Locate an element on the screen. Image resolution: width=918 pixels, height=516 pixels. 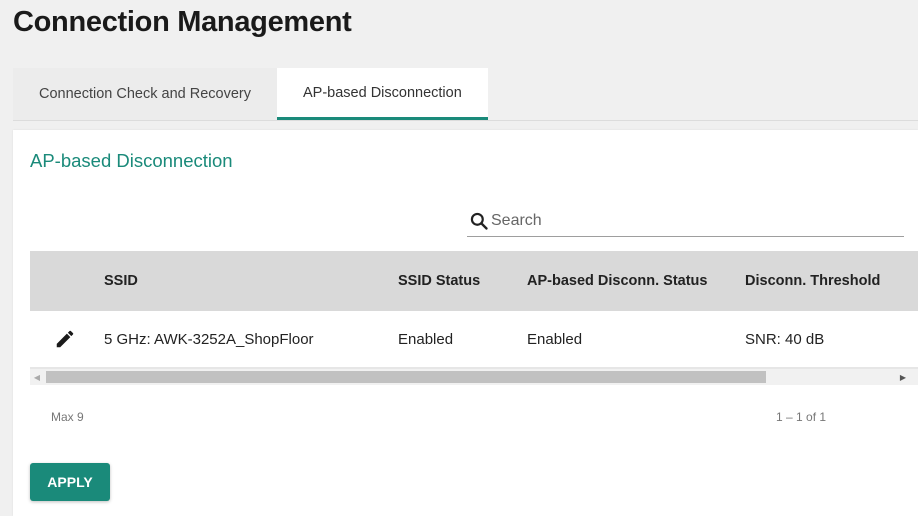
apply-button: APPLY is located at coordinates (70, 482).